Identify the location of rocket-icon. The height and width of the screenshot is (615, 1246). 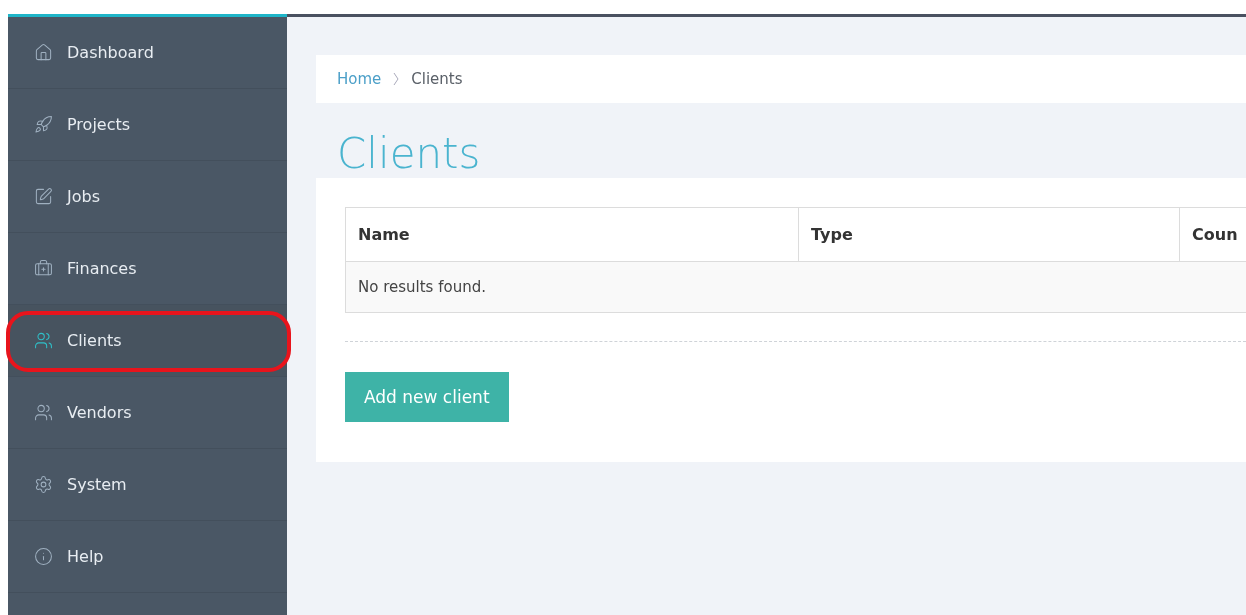
(43, 124).